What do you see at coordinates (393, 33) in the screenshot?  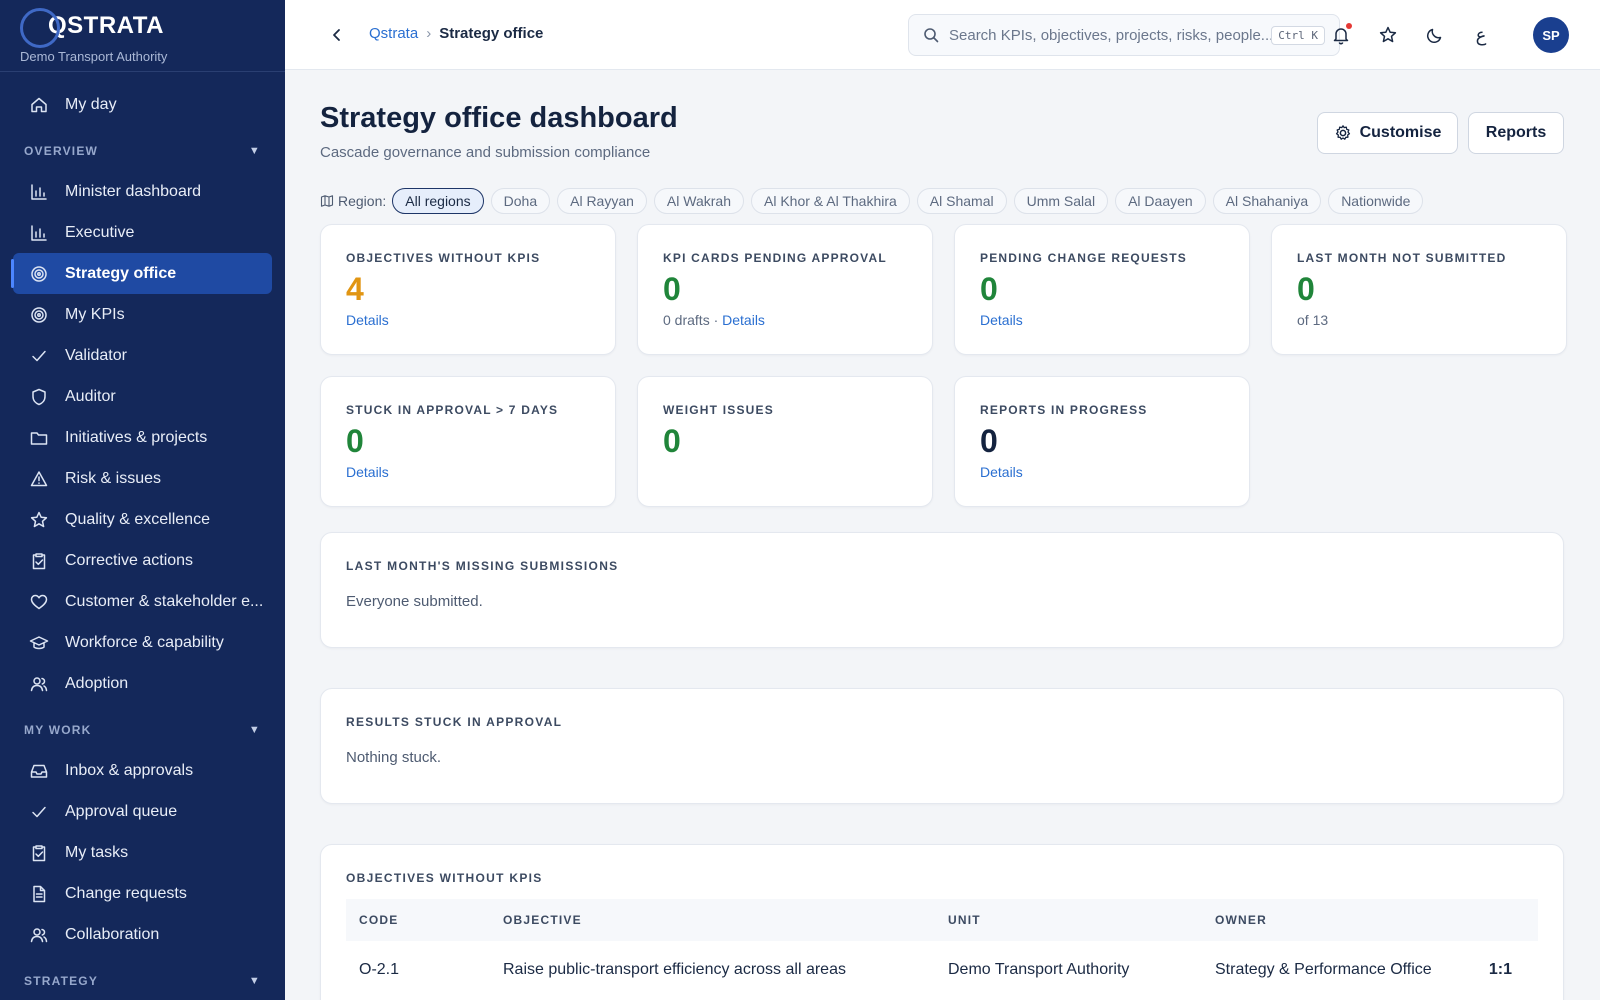 I see `breadcrumb-root: Qstrata` at bounding box center [393, 33].